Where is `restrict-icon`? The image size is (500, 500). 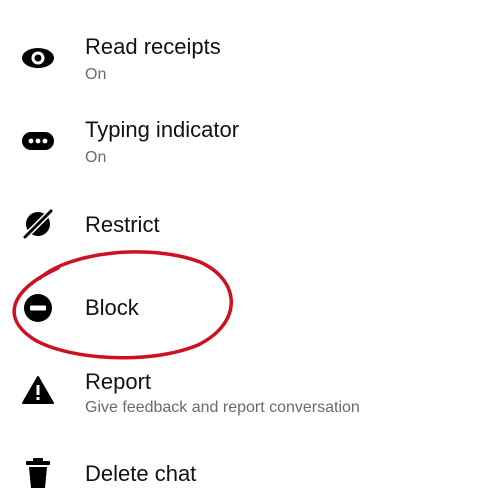 restrict-icon is located at coordinates (38, 224).